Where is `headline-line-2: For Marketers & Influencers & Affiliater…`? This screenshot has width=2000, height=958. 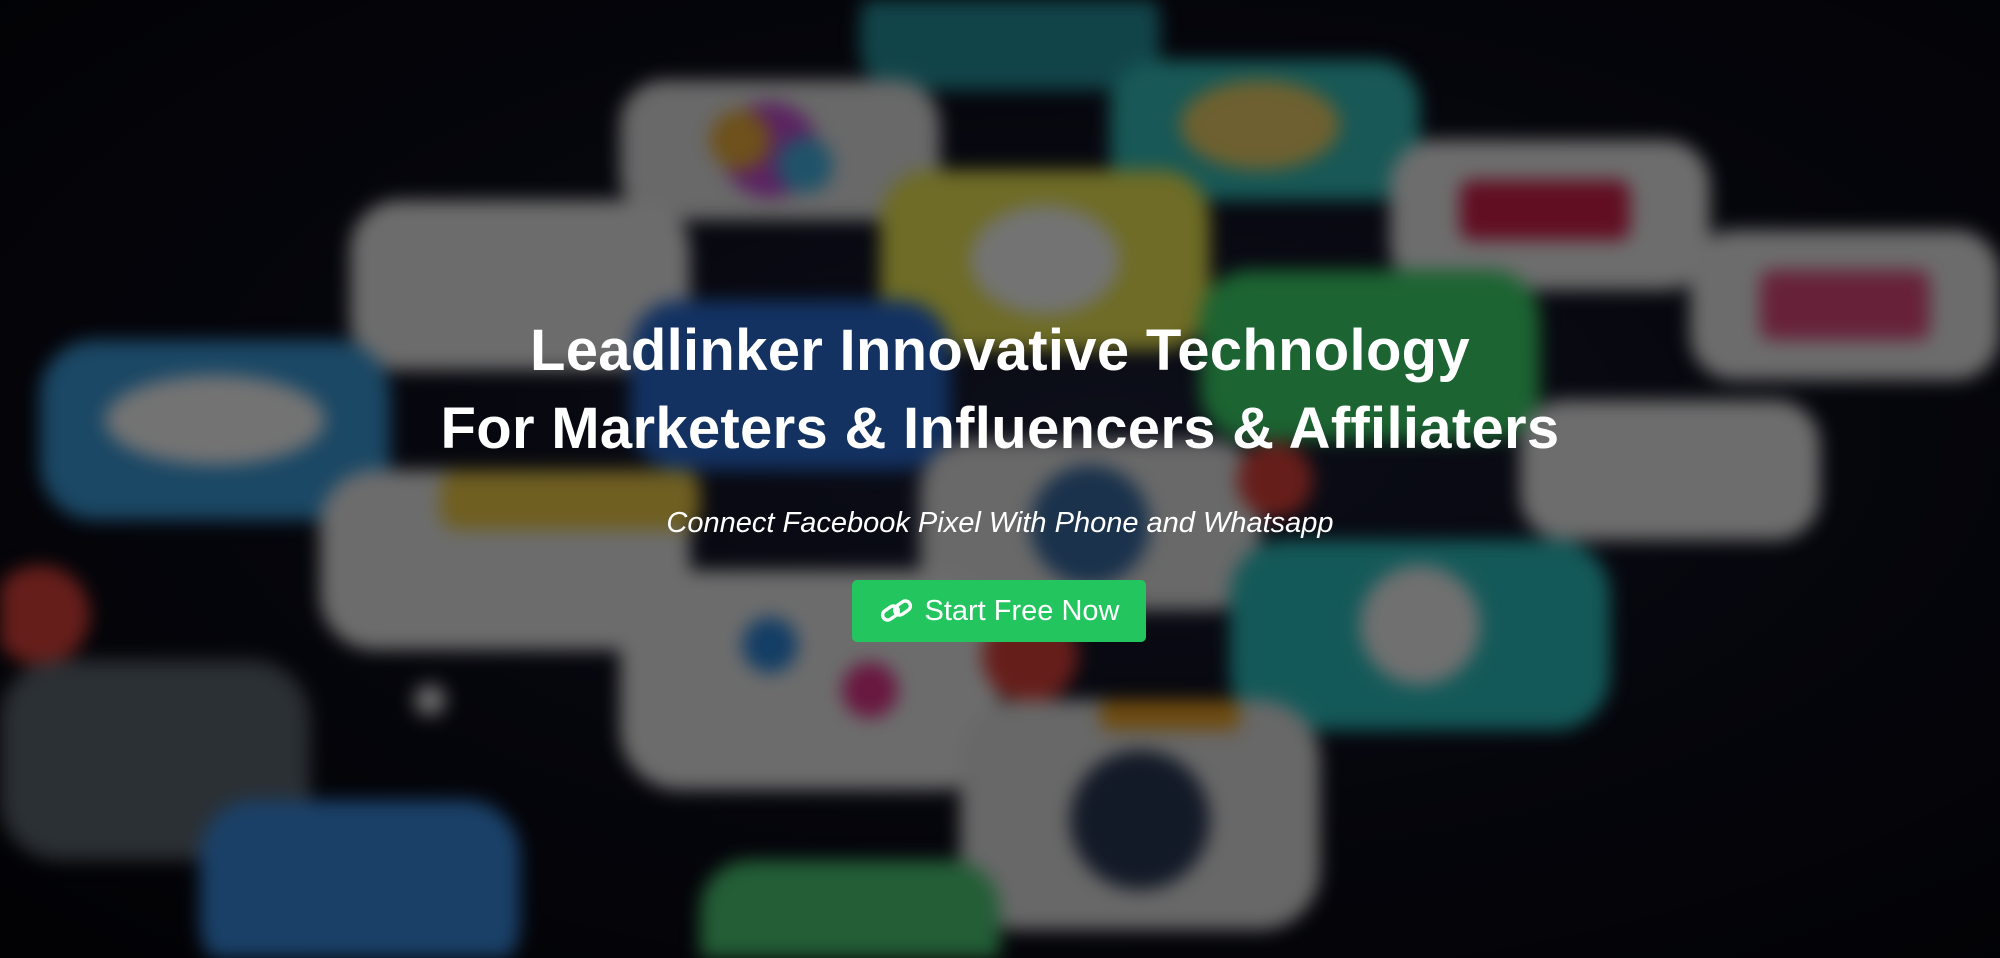 headline-line-2: For Marketers & Influencers & Affiliater… is located at coordinates (1000, 428).